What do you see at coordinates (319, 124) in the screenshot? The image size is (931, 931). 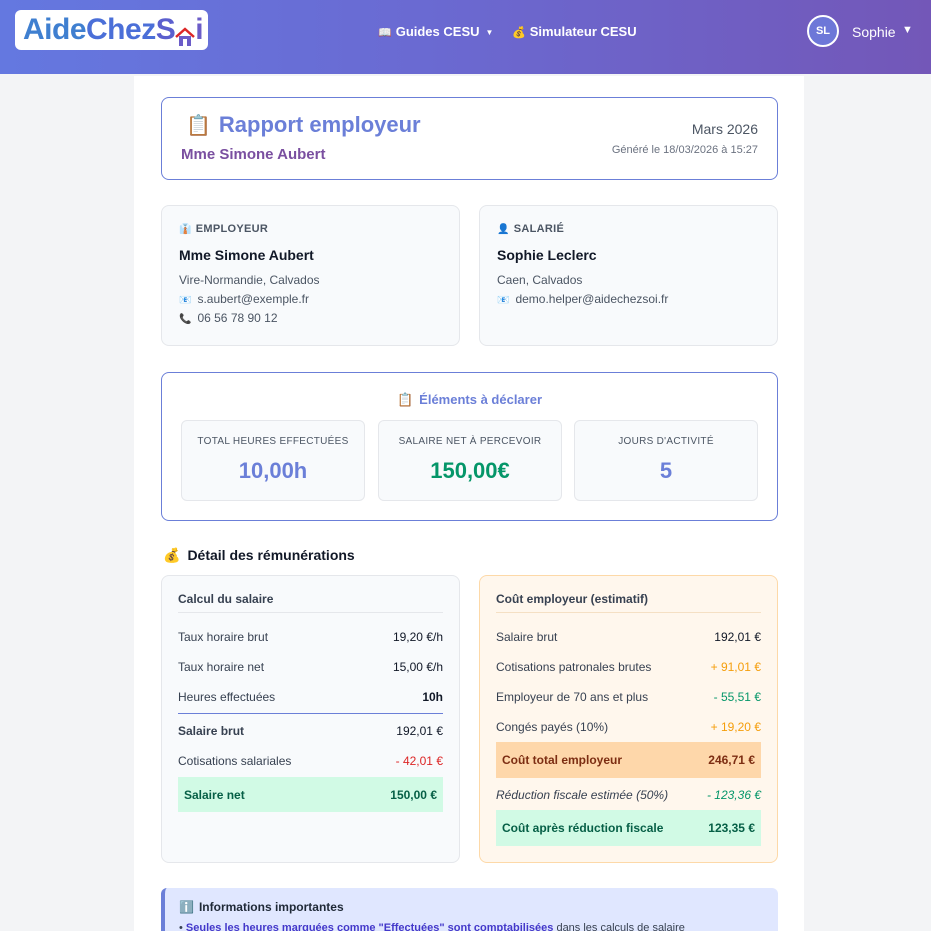 I see `report-title-text: Rapport employeur` at bounding box center [319, 124].